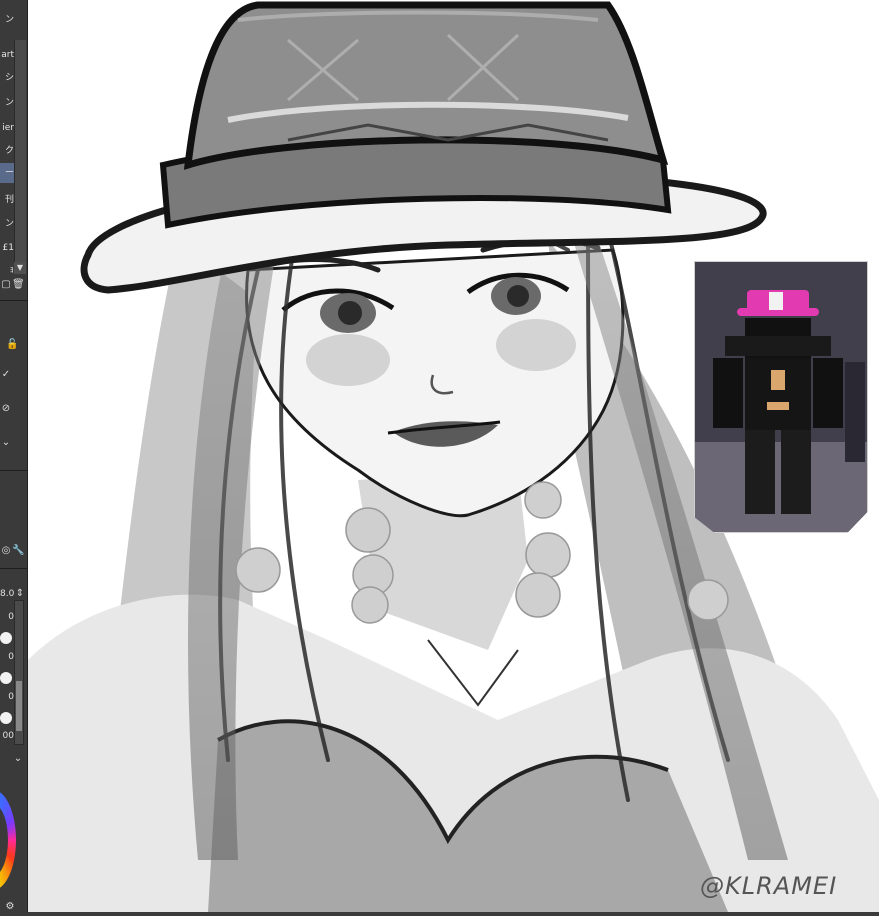  What do you see at coordinates (19, 706) in the screenshot?
I see `panel-slider-thumb` at bounding box center [19, 706].